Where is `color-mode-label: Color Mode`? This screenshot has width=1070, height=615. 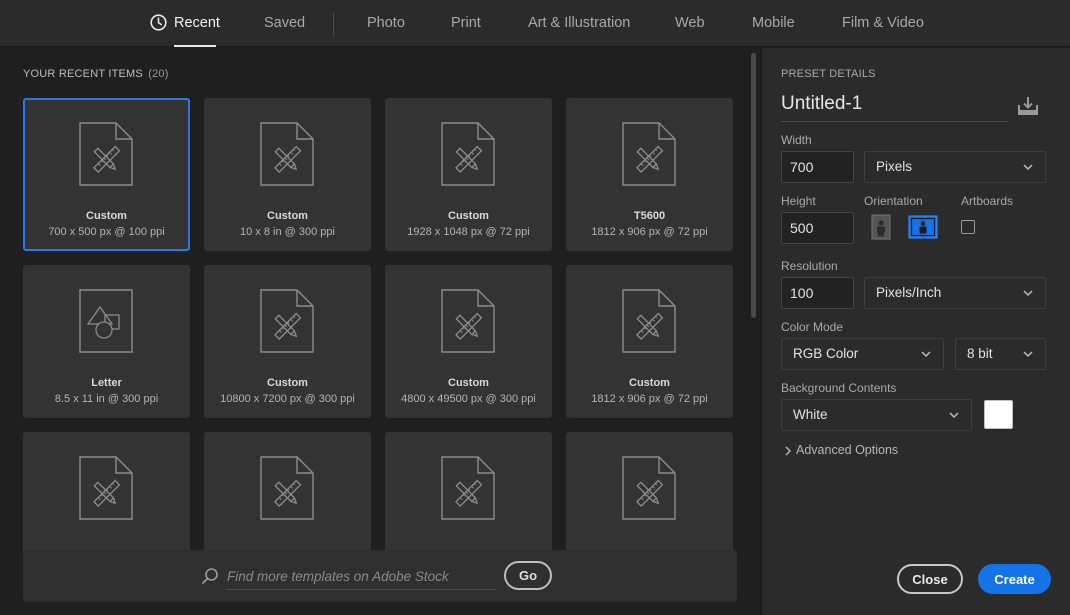
color-mode-label: Color Mode is located at coordinates (812, 327).